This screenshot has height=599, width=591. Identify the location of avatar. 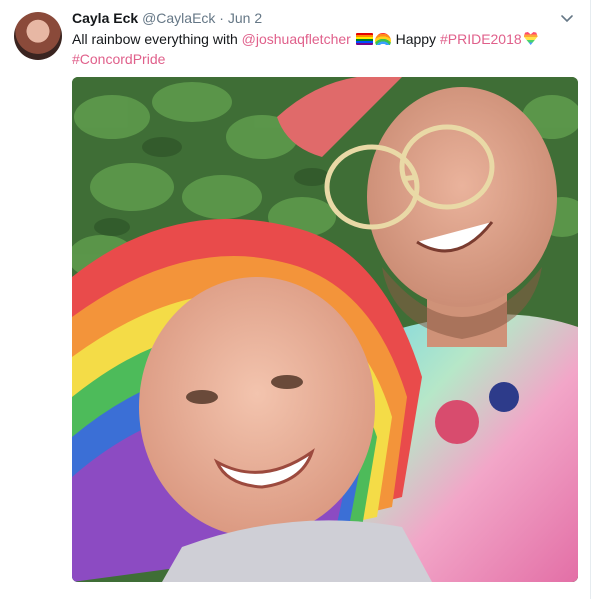
(38, 36).